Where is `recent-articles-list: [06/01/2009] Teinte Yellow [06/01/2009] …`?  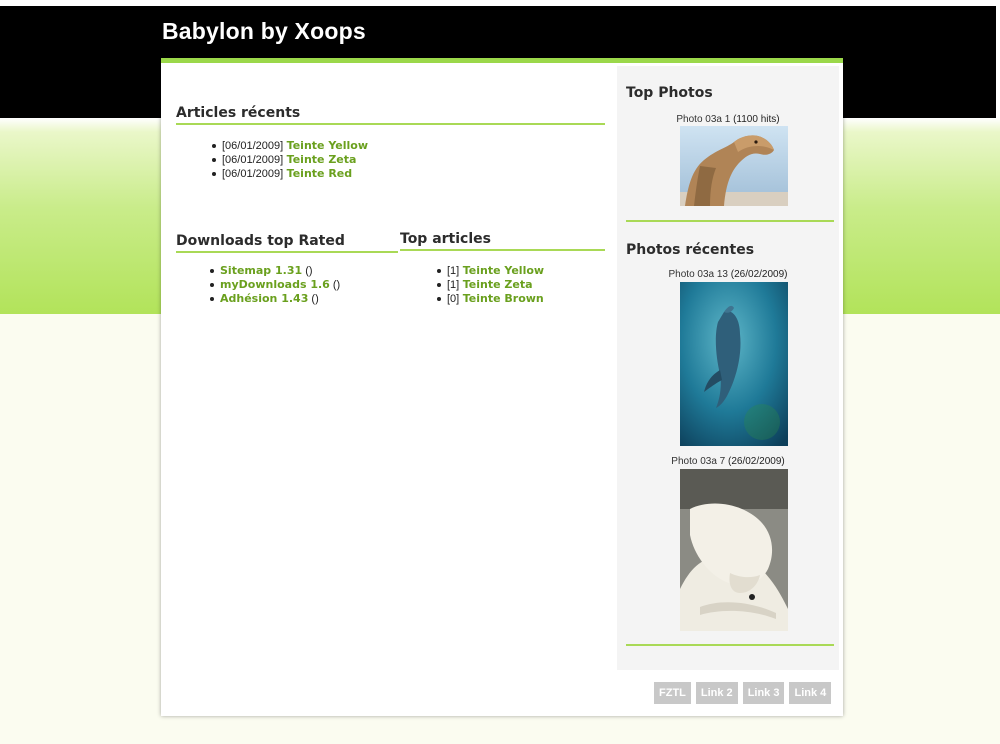
recent-articles-list: [06/01/2009] Teinte Yellow [06/01/2009] … is located at coordinates (290, 160).